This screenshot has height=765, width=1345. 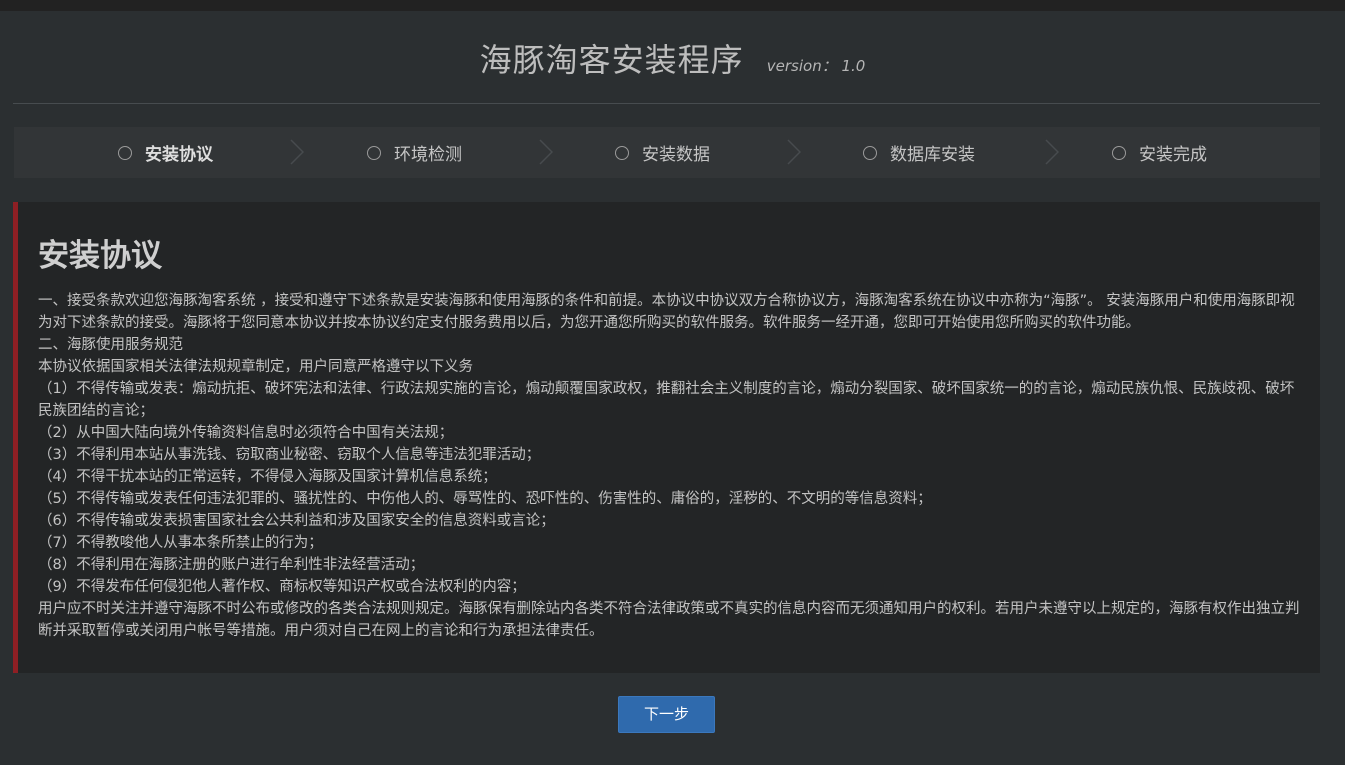 I want to click on step-environment-check: 环境检测, so click(x=414, y=152).